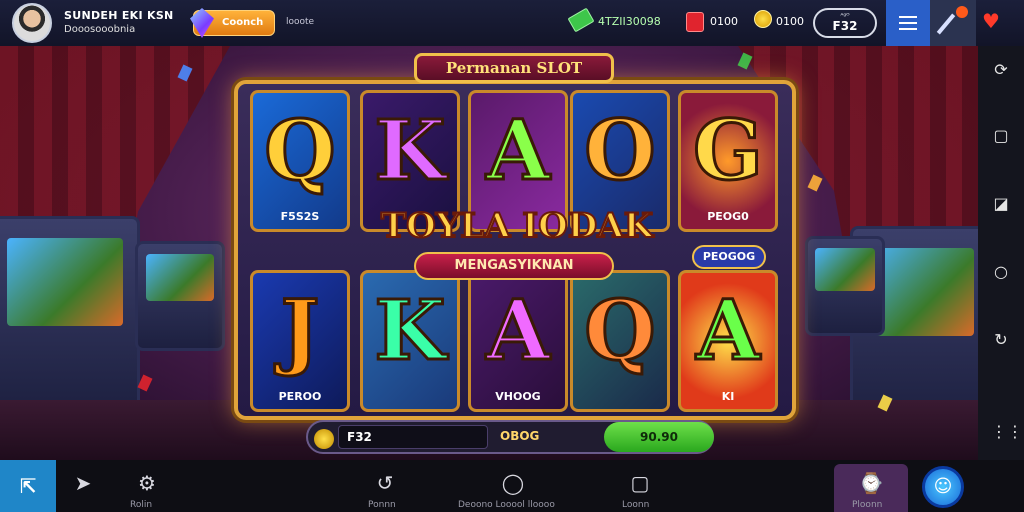 The width and height of the screenshot is (1024, 512). Describe the element at coordinates (506, 505) in the screenshot. I see `bottom-item3-label: Deoono Looool lloooo` at that location.